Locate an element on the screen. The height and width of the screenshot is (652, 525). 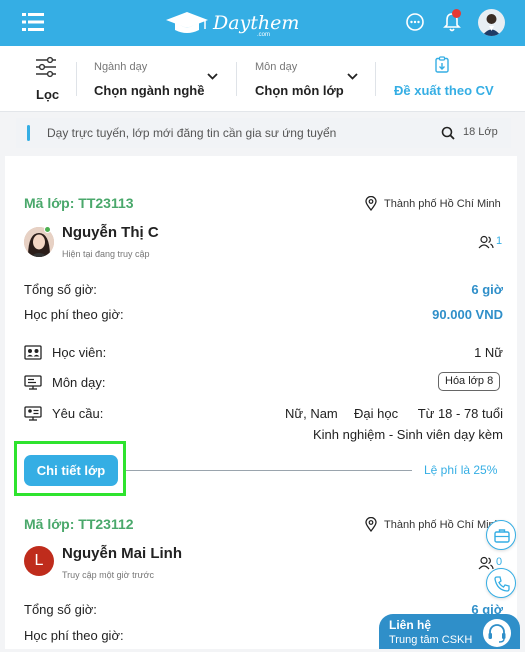
brand-logo: Daythem .com is located at coordinates (232, 23).